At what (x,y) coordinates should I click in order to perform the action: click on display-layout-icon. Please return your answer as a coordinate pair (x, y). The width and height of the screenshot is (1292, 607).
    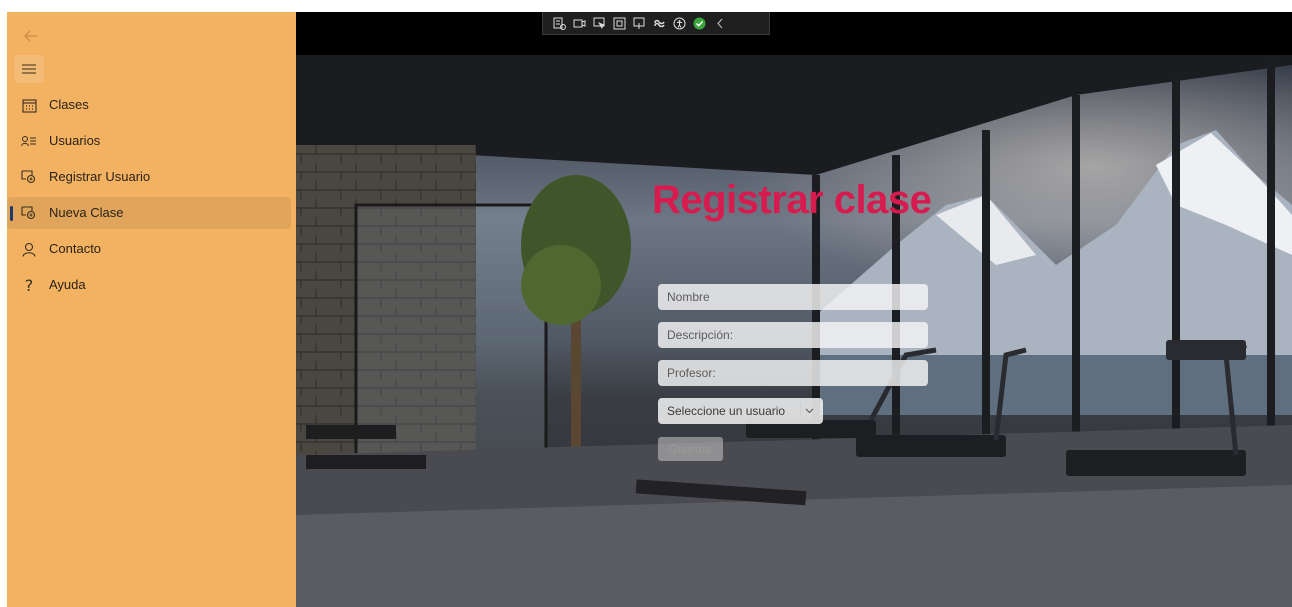
    Looking at the image, I should click on (579, 23).